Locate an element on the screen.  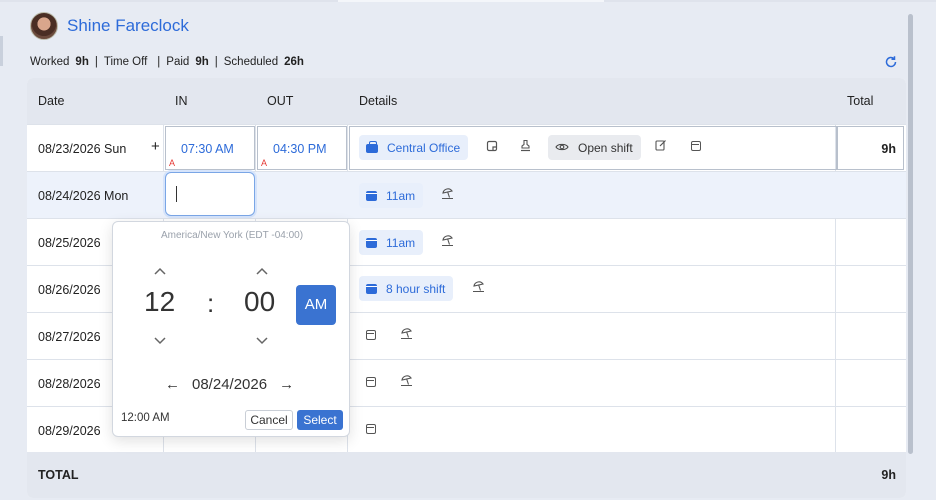
open-shift-chip: Open shift is located at coordinates (594, 147).